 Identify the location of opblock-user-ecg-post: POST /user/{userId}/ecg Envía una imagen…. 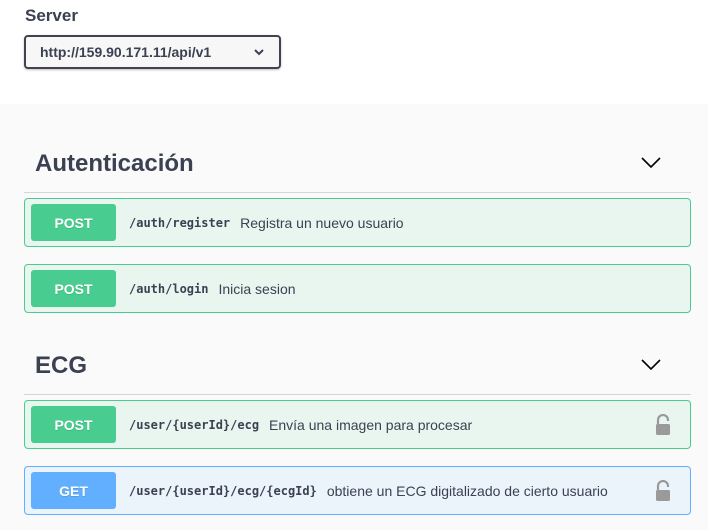
(357, 424).